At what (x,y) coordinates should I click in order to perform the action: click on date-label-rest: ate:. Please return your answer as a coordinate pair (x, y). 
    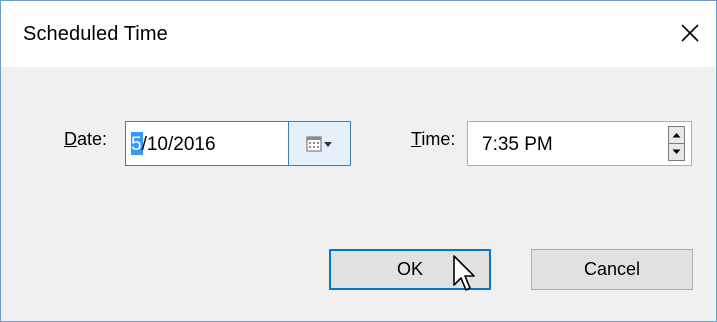
    Looking at the image, I should click on (92, 139).